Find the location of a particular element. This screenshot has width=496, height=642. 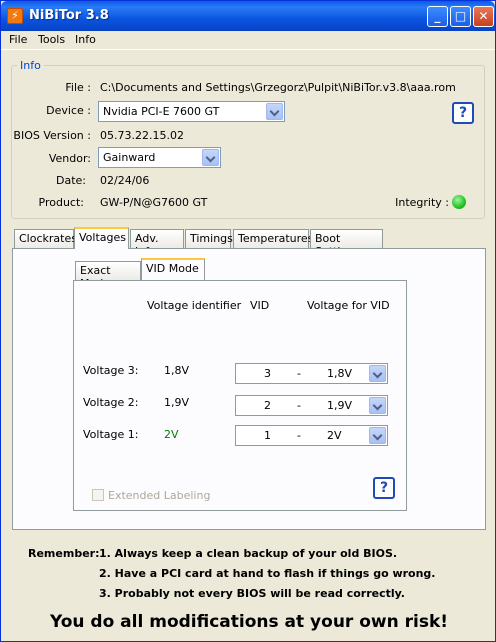

voltage-3-identifier: 1,8V is located at coordinates (177, 370).